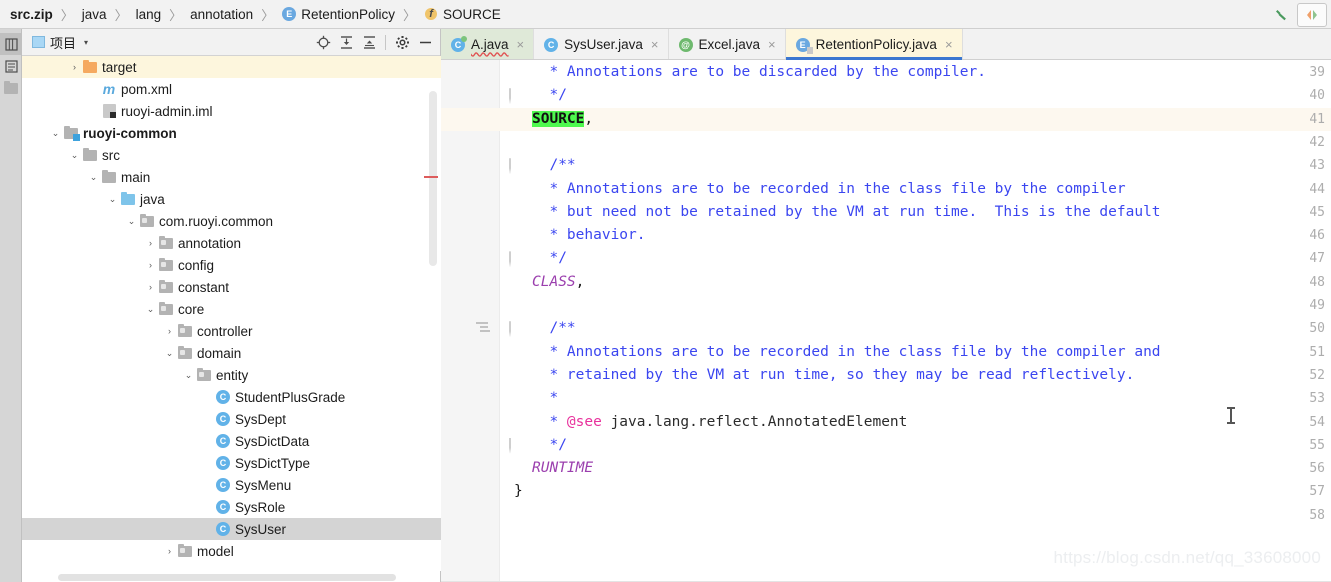 This screenshot has width=1331, height=582. What do you see at coordinates (227, 577) in the screenshot?
I see `scrollbar-thumb` at bounding box center [227, 577].